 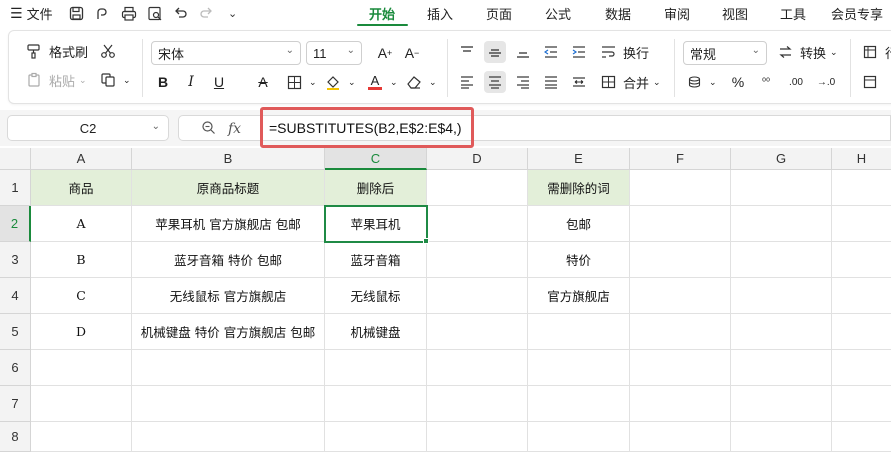 What do you see at coordinates (495, 52) in the screenshot?
I see `align-middle-button` at bounding box center [495, 52].